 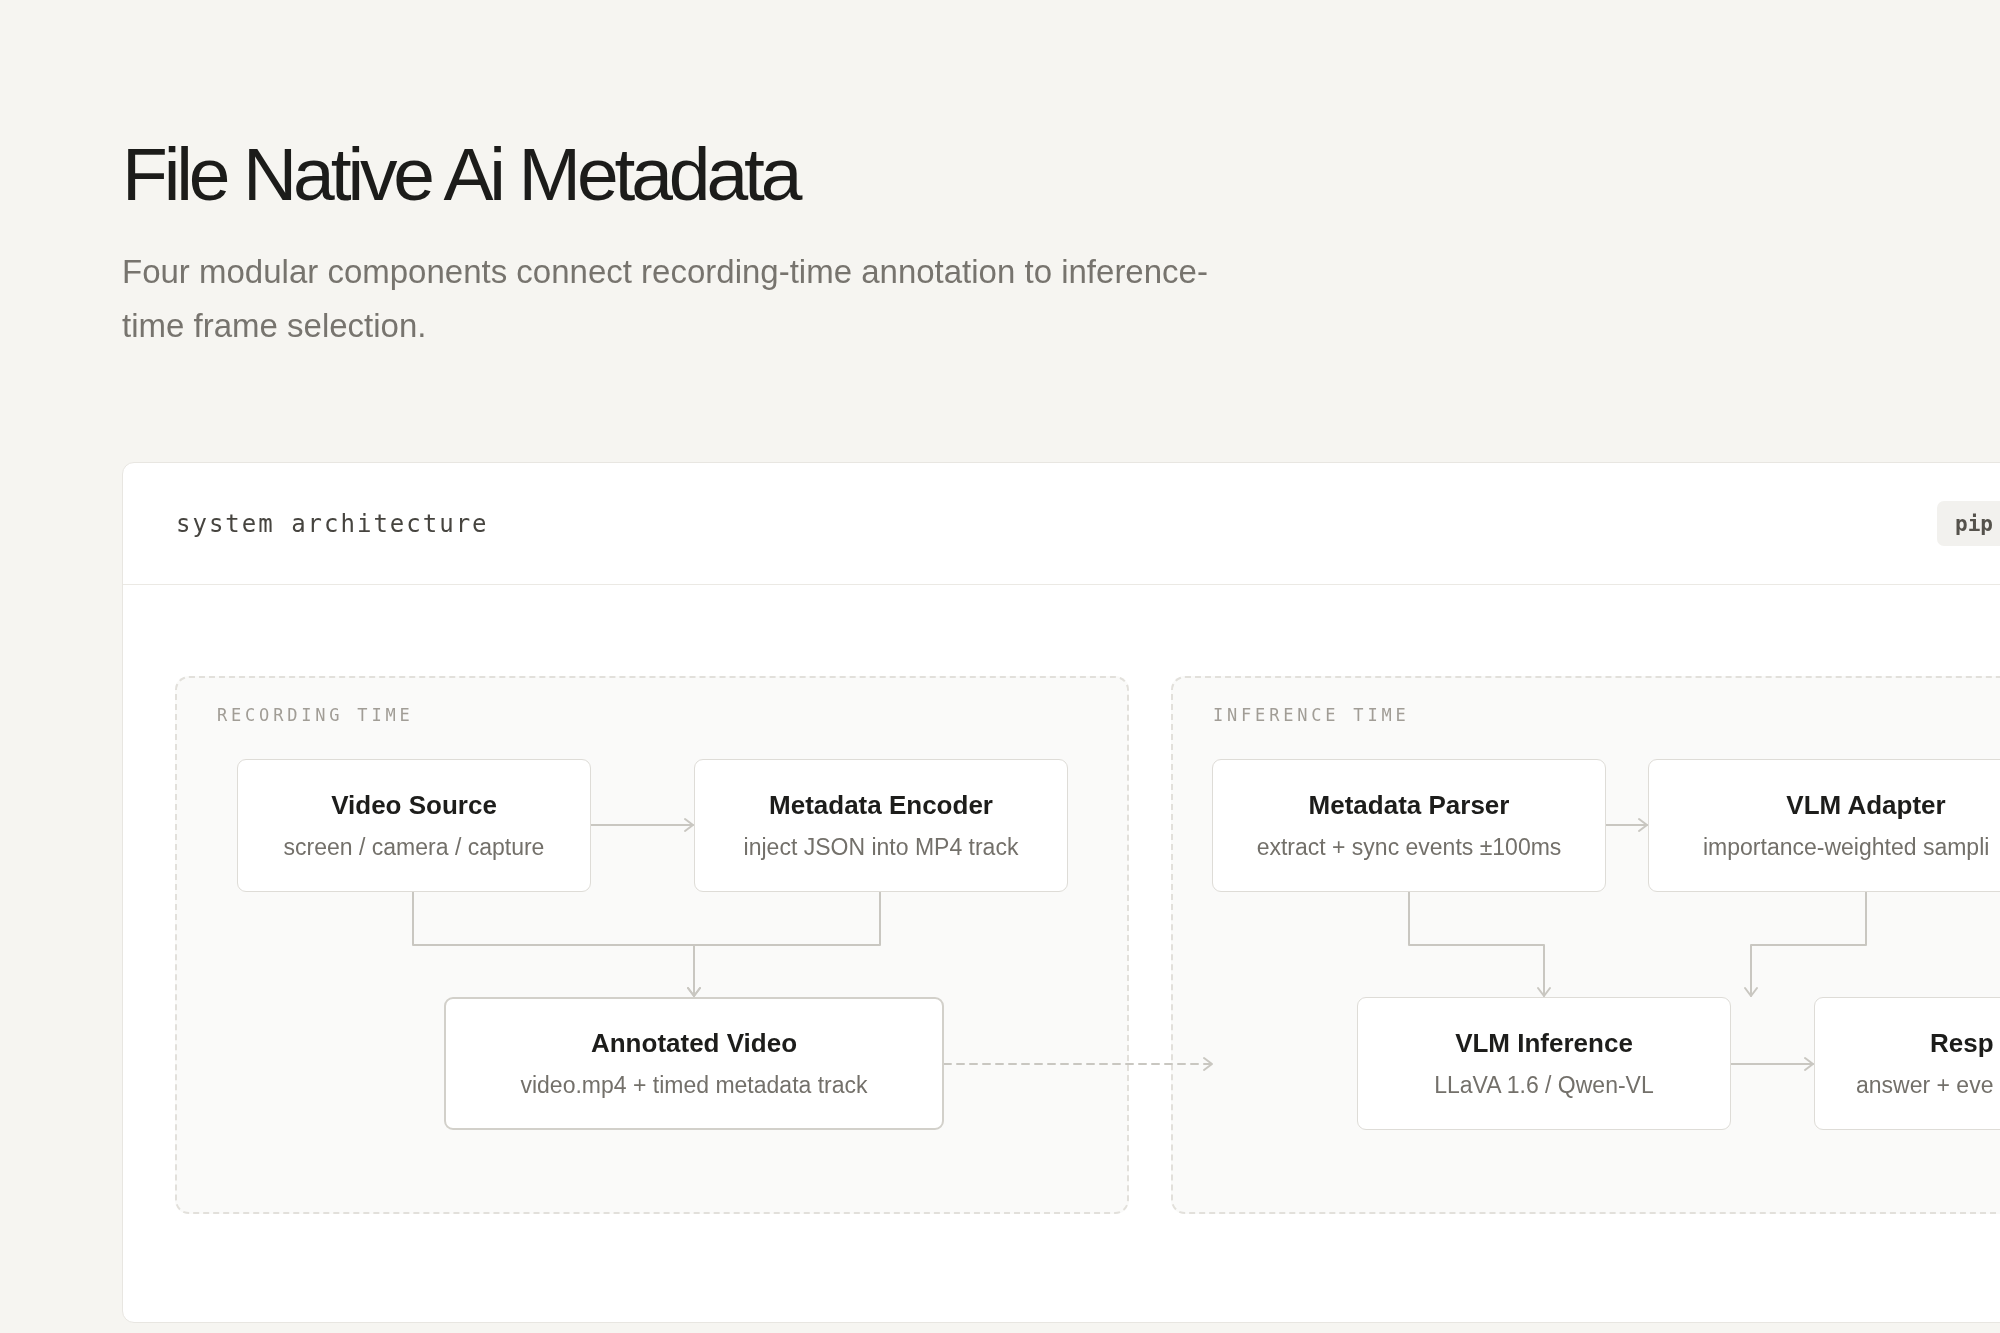 What do you see at coordinates (881, 847) in the screenshot?
I see `node-subtitle: inject JSON into MP4 track` at bounding box center [881, 847].